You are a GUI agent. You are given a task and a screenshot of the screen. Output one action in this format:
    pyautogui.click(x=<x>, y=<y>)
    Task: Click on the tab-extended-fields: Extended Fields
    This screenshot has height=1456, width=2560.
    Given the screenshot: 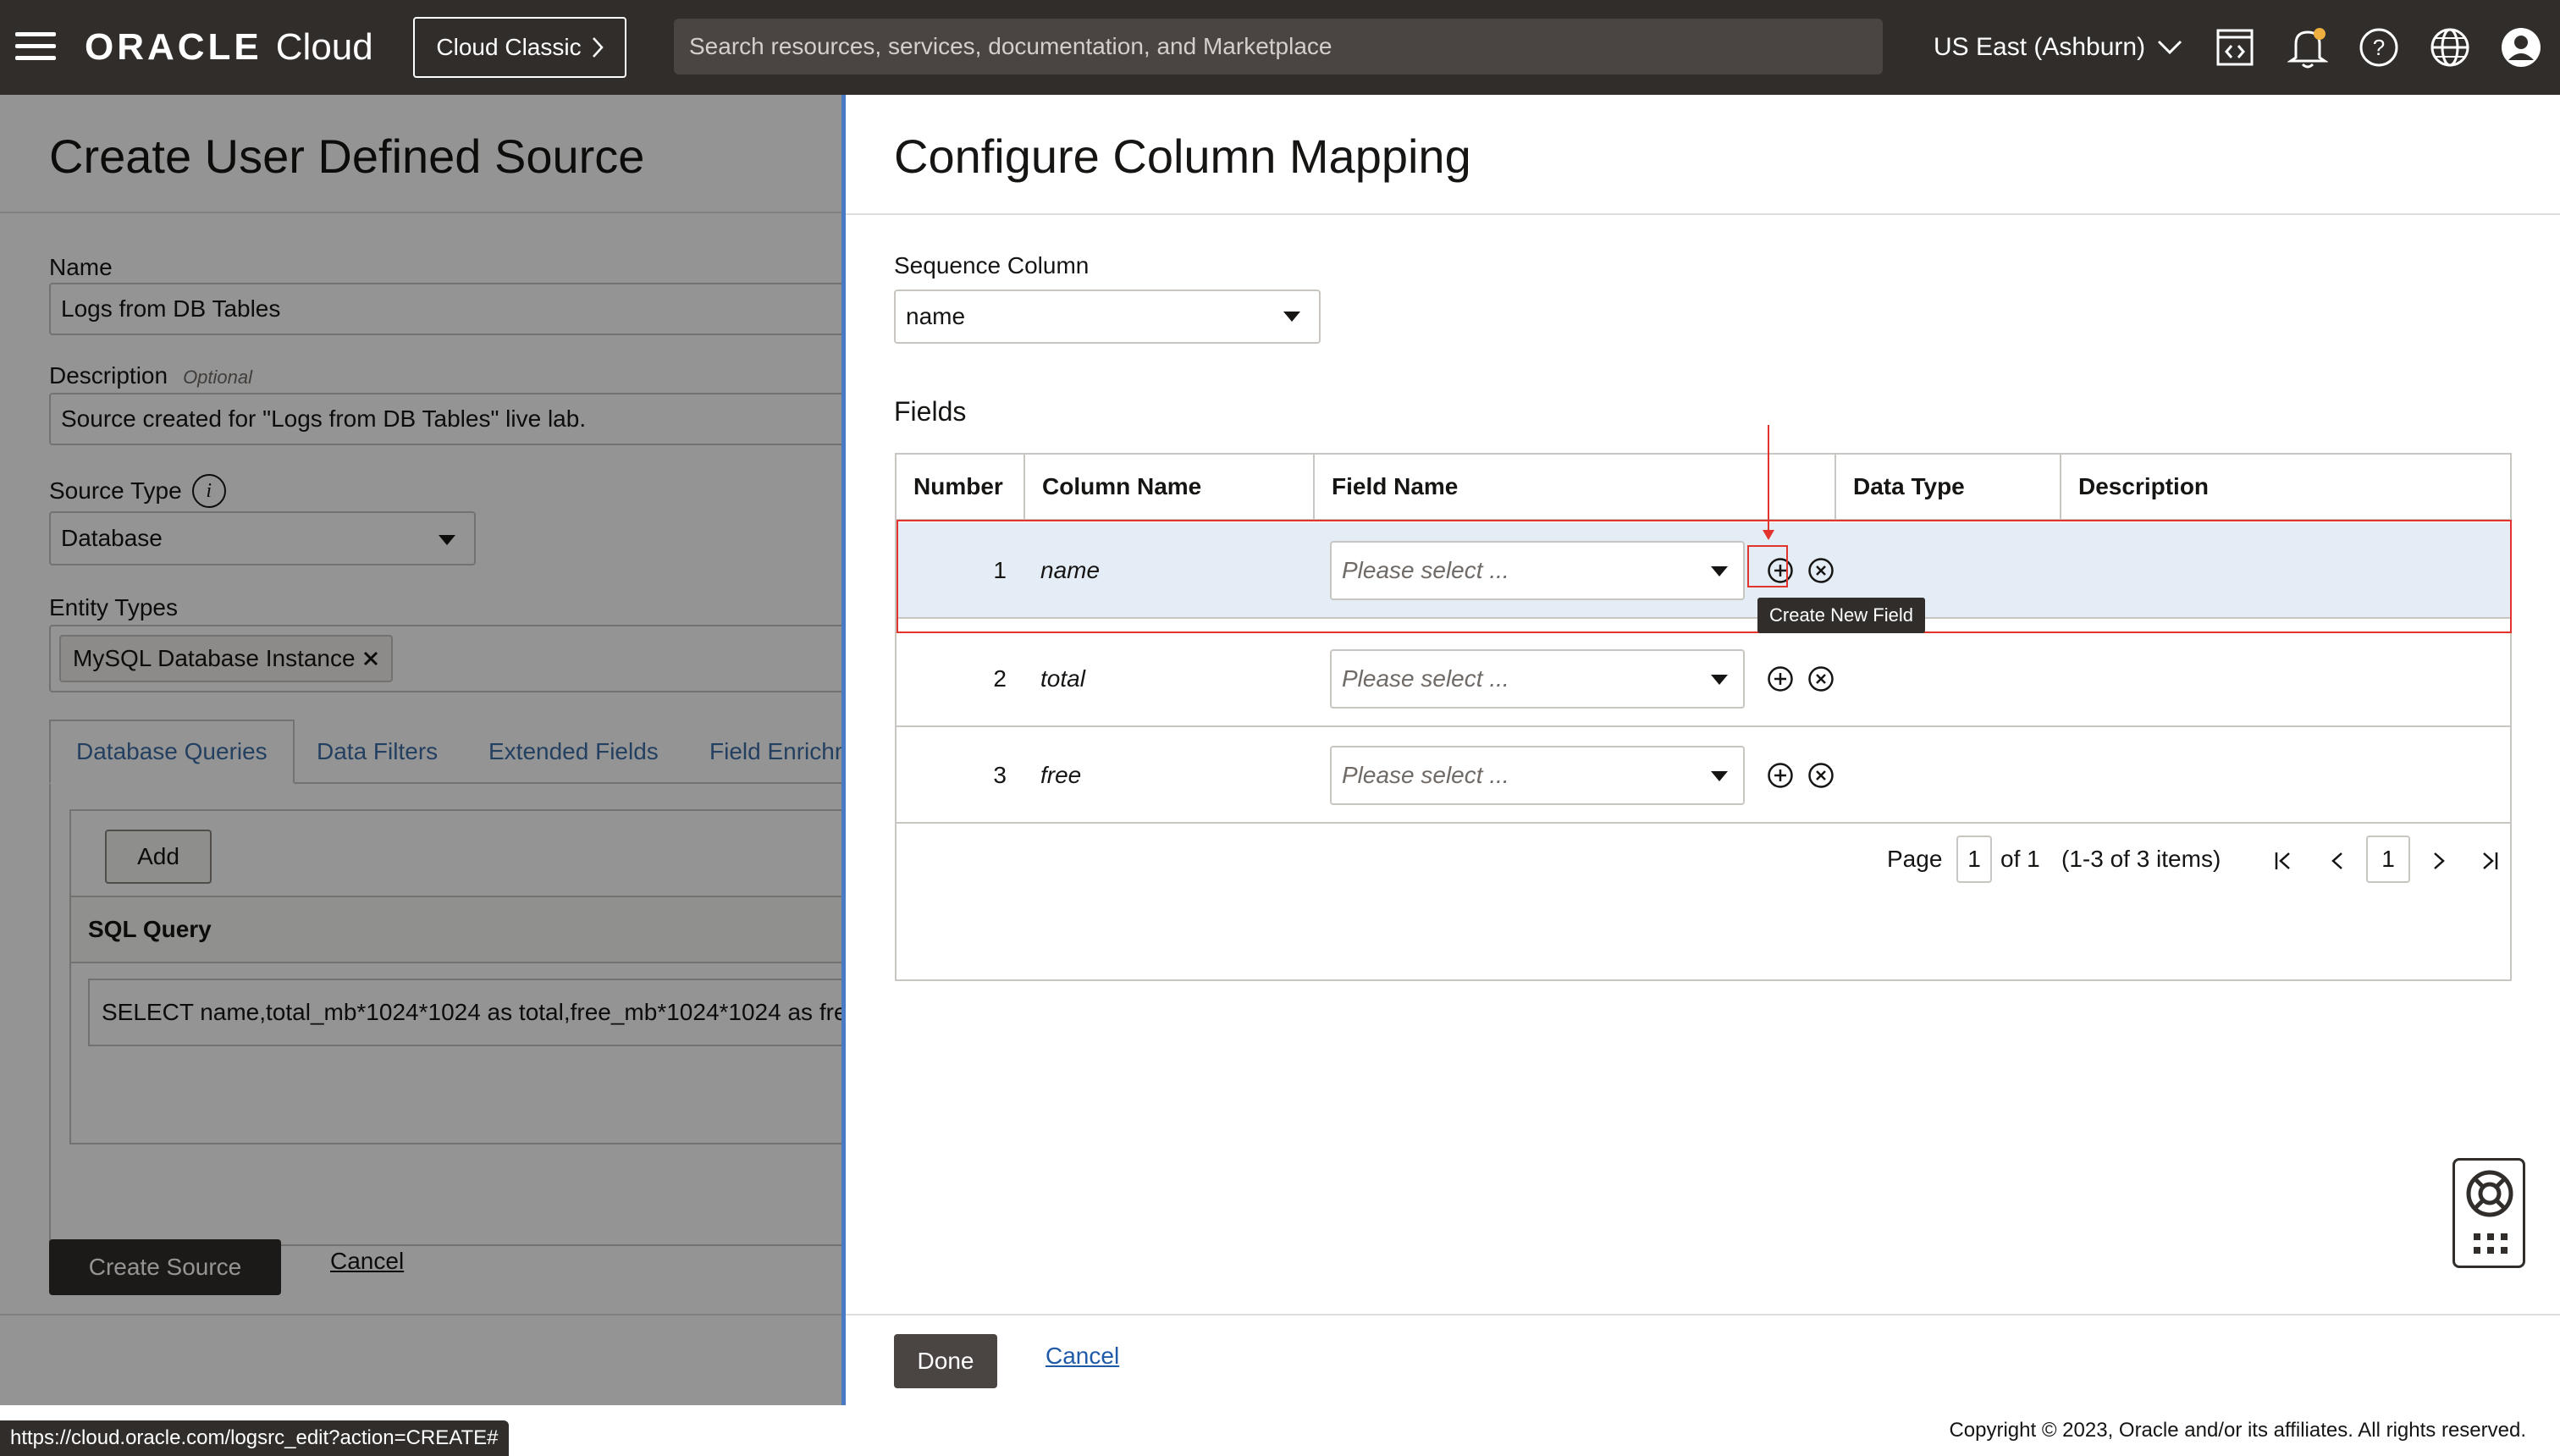 What is the action you would take?
    pyautogui.click(x=573, y=752)
    